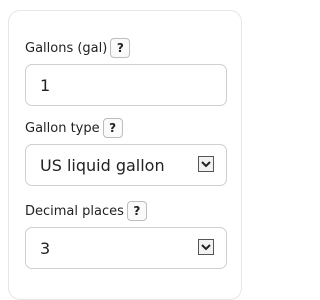 The width and height of the screenshot is (320, 300). I want to click on decimal-places-value: 3, so click(45, 248).